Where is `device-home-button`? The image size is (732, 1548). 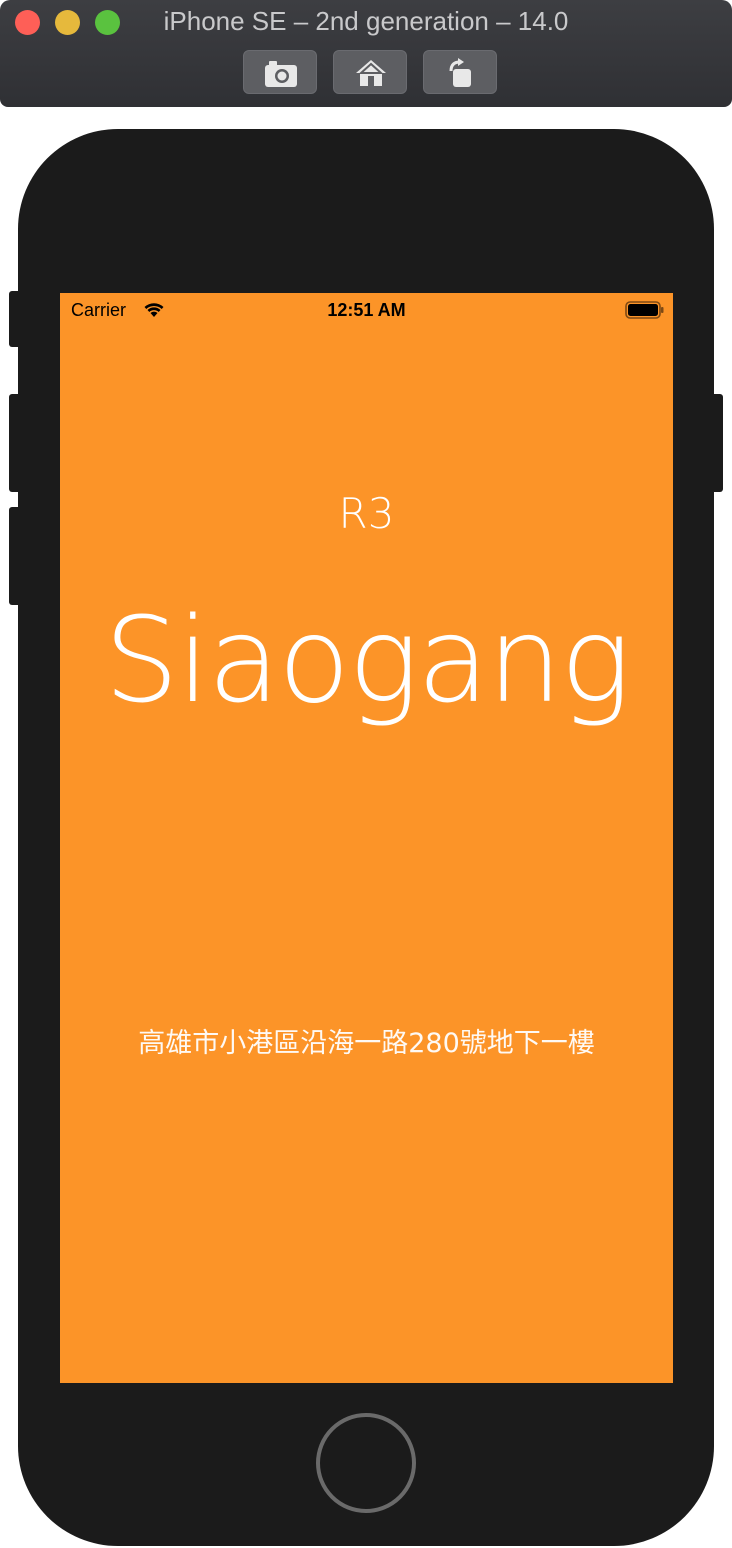
device-home-button is located at coordinates (366, 1463).